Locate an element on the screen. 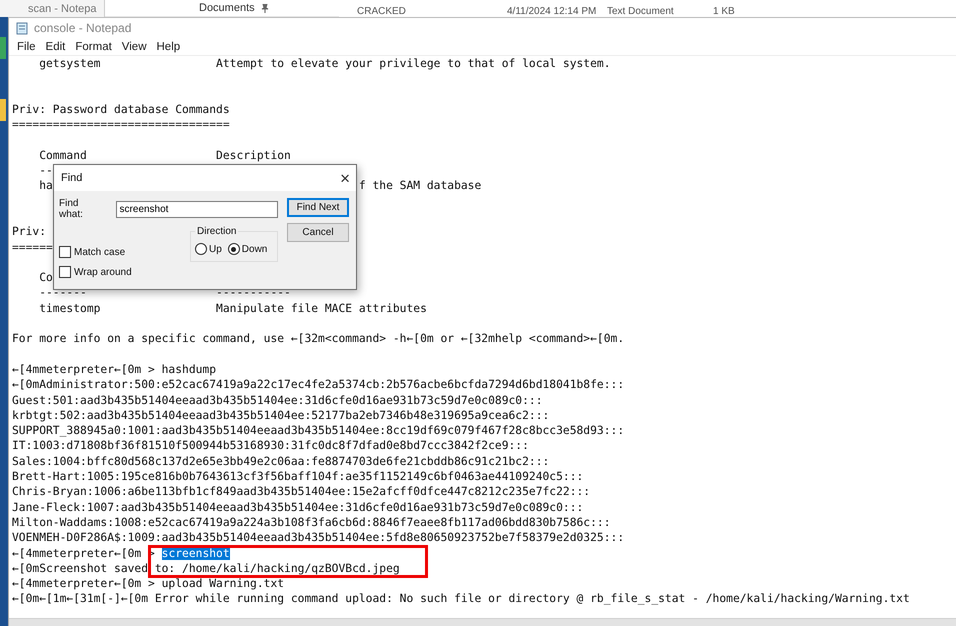 Image resolution: width=956 pixels, height=626 pixels. file-date: 4/11/2024 12:14 PM is located at coordinates (552, 11).